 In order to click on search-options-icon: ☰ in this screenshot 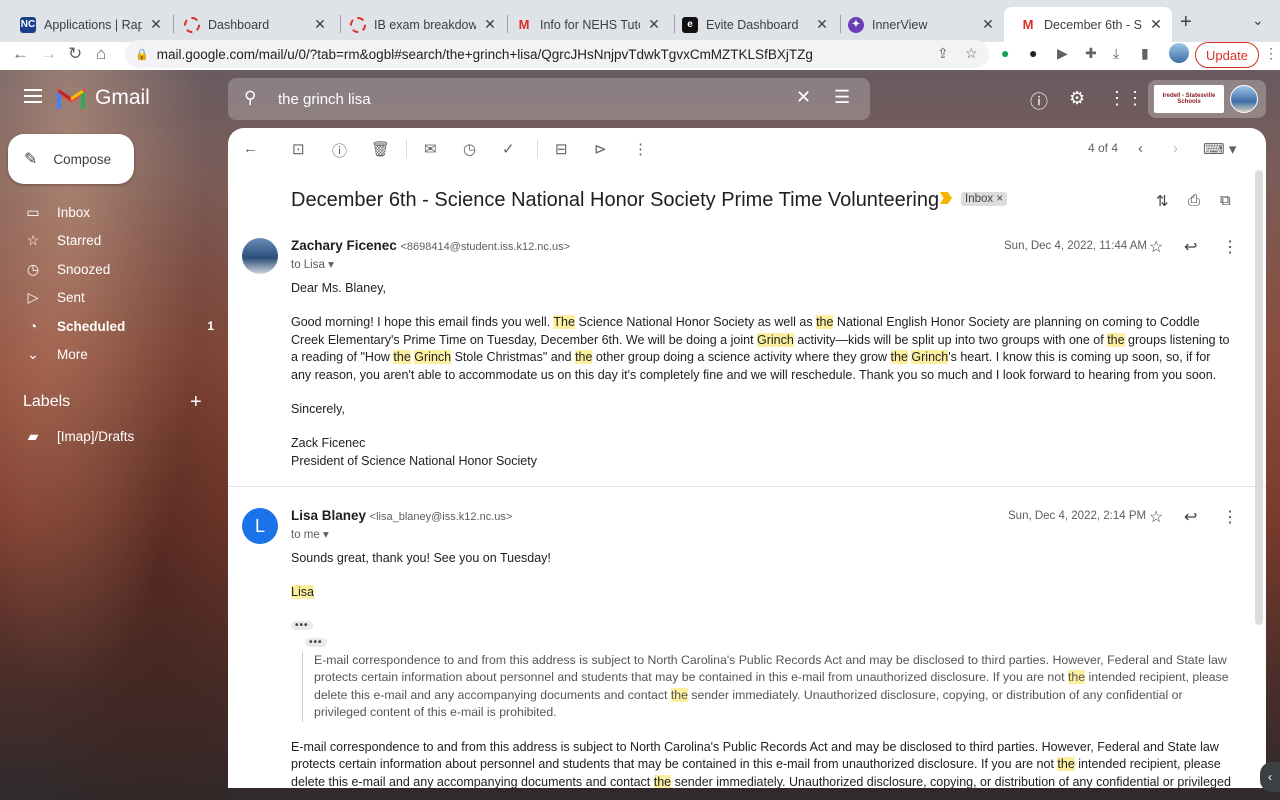, I will do `click(842, 97)`.